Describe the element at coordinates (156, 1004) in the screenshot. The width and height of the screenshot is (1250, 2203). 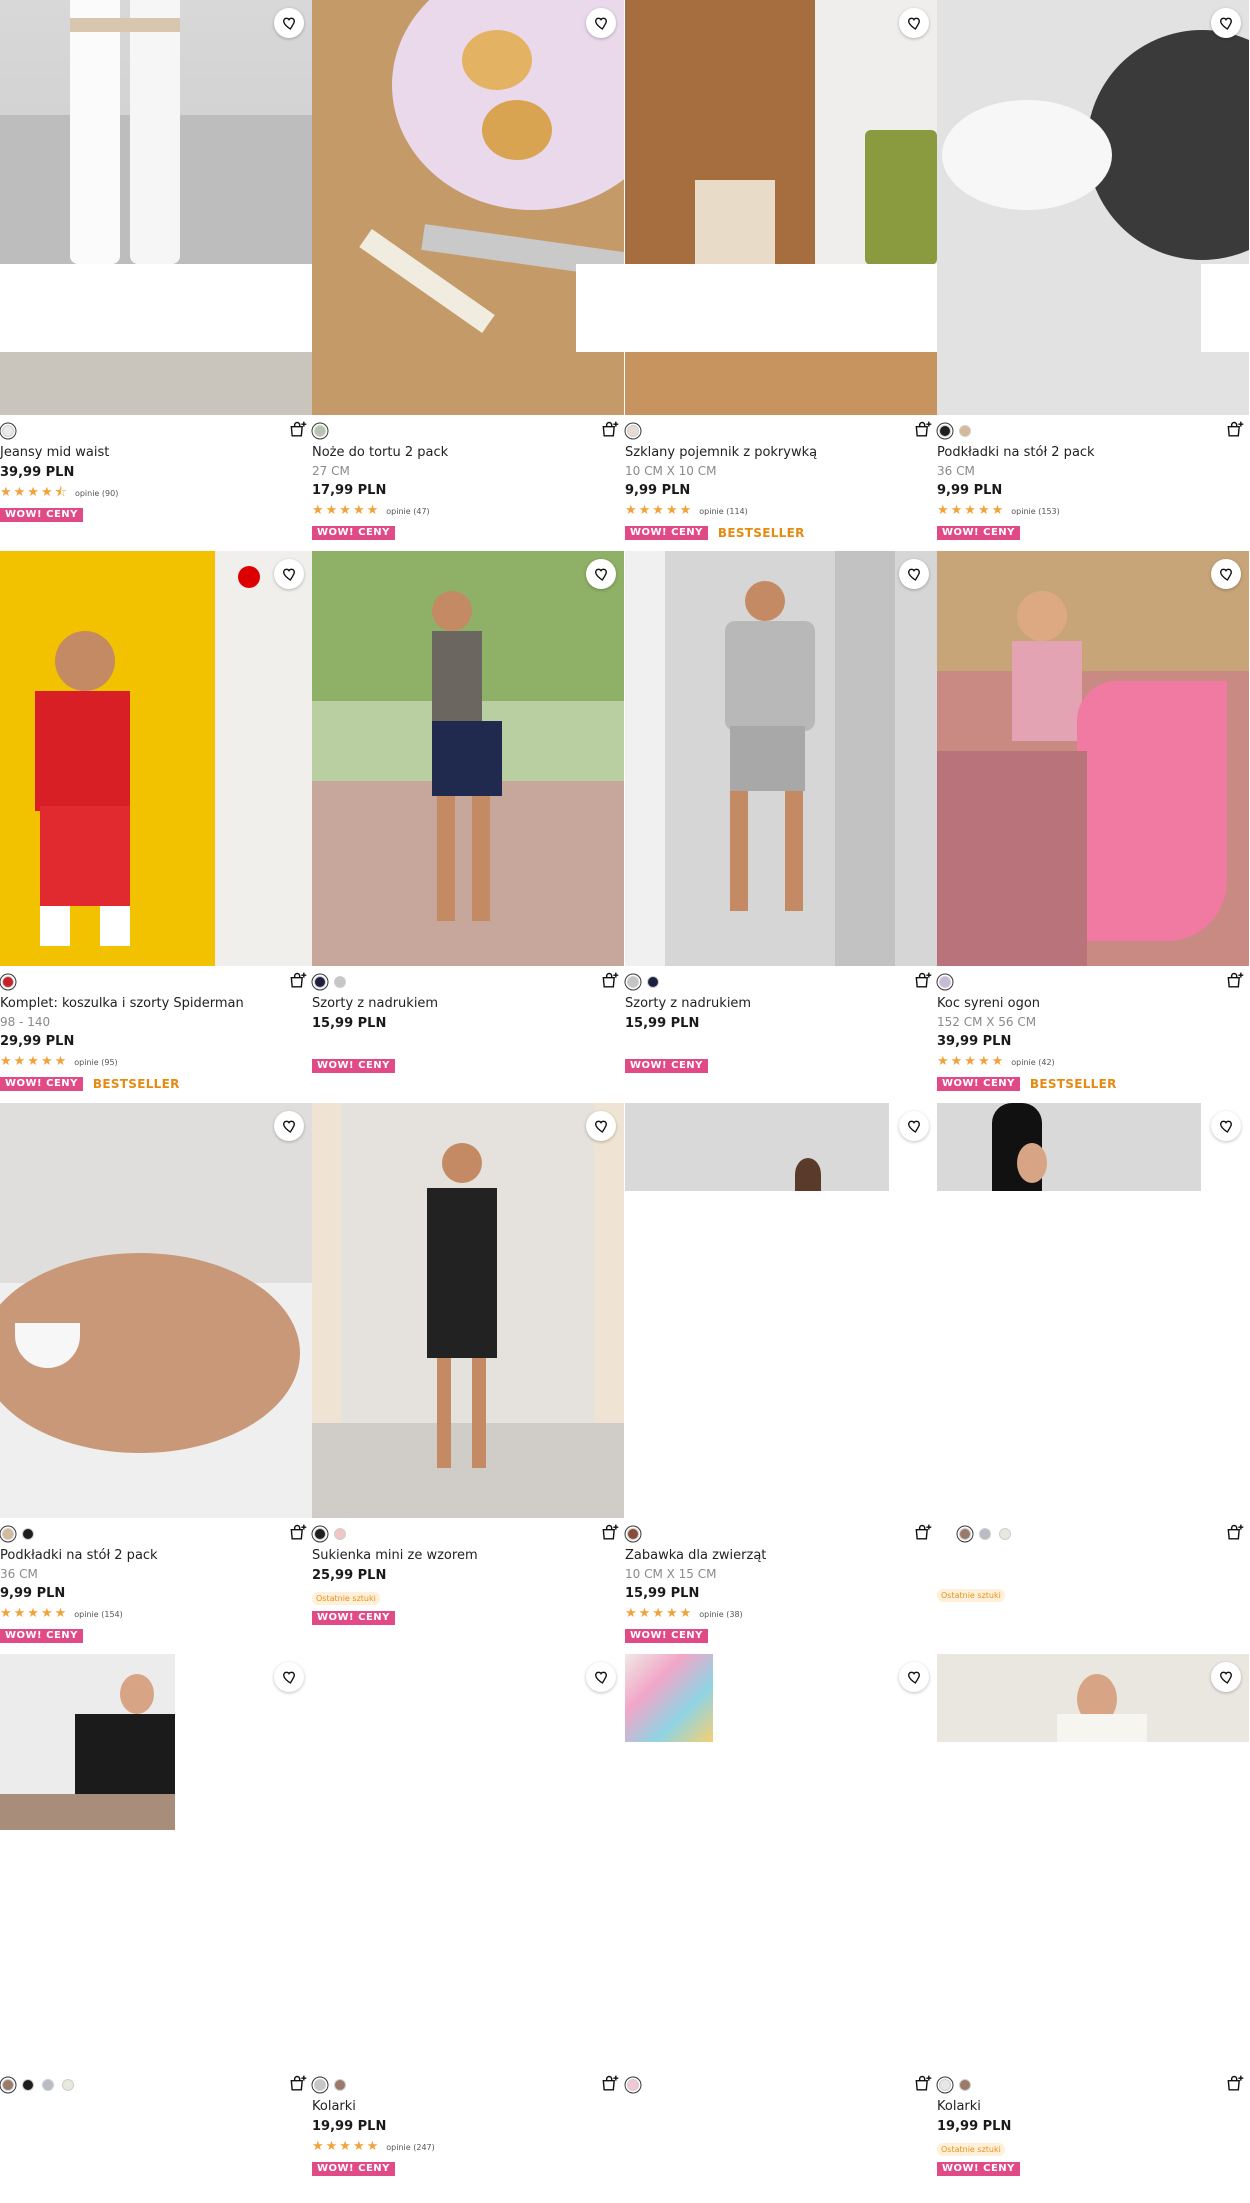
I see `product-name: Komplet: koszulka i szorty Spiderman` at that location.